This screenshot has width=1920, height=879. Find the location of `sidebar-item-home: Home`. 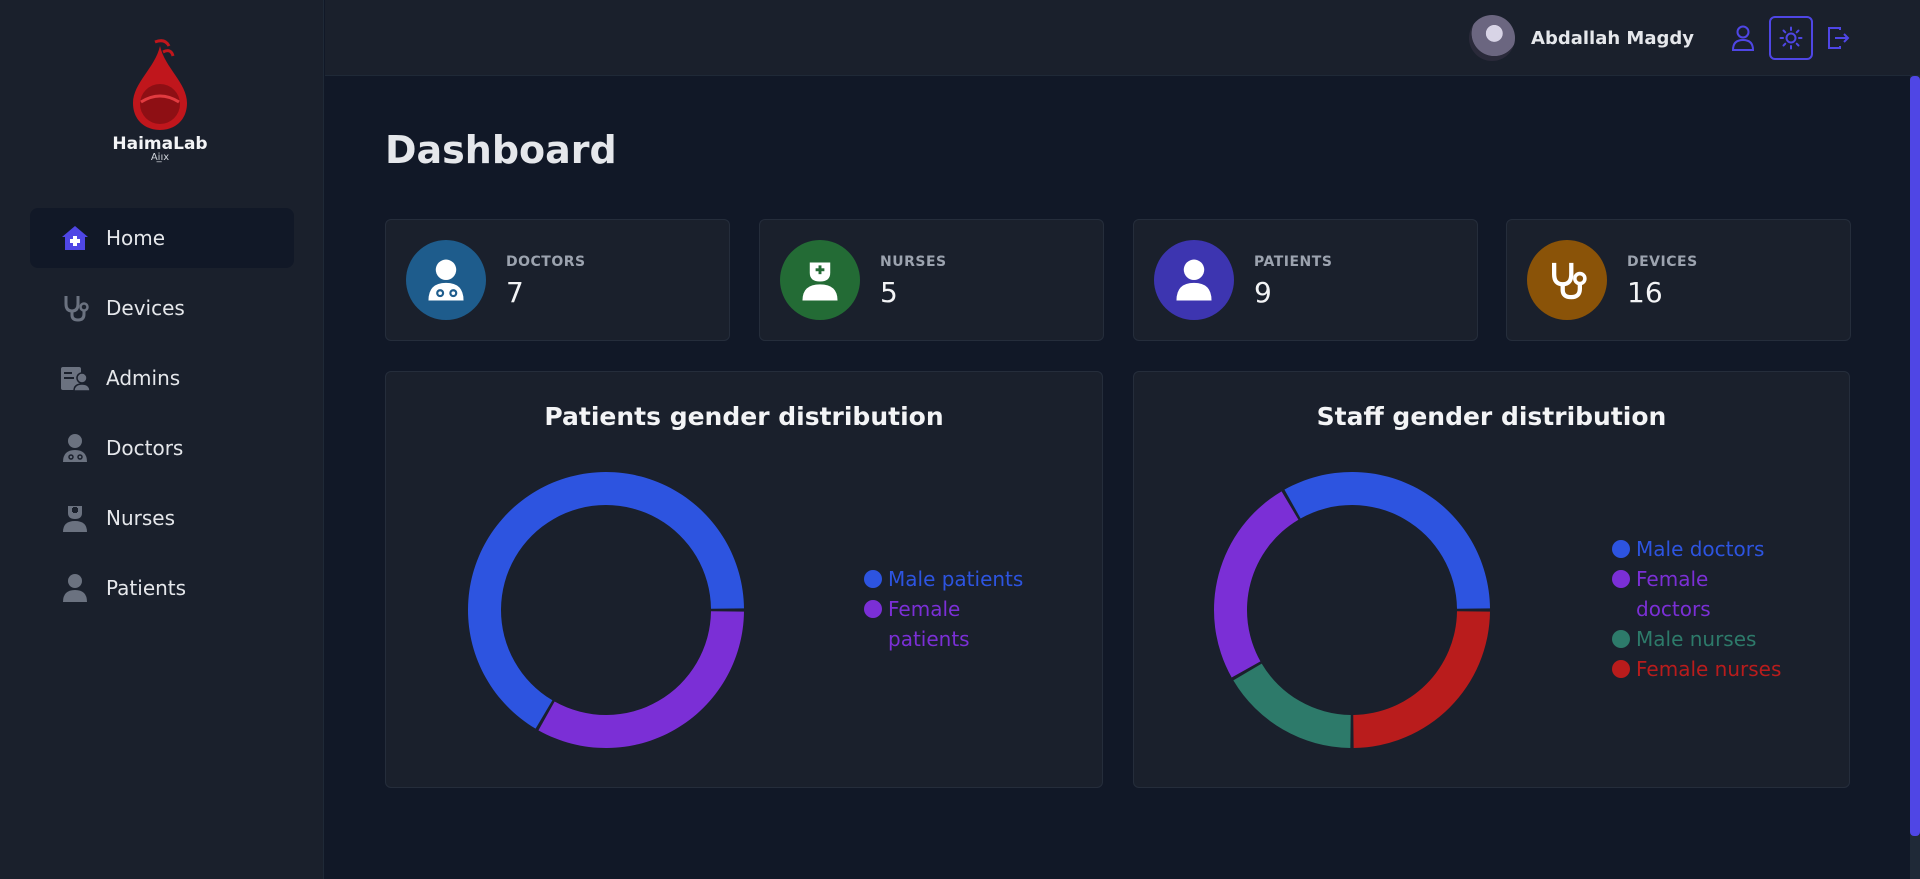

sidebar-item-home: Home is located at coordinates (162, 238).